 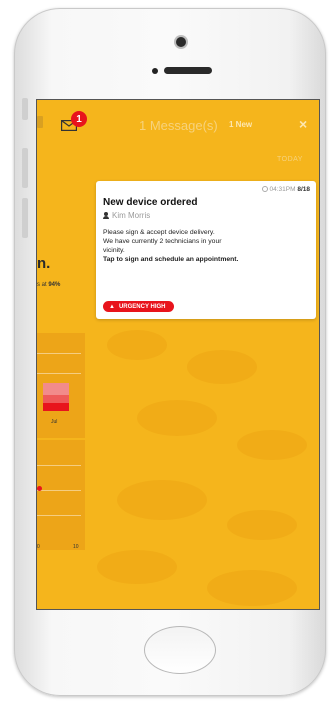 What do you see at coordinates (241, 124) in the screenshot?
I see `new-count-label: 1 New` at bounding box center [241, 124].